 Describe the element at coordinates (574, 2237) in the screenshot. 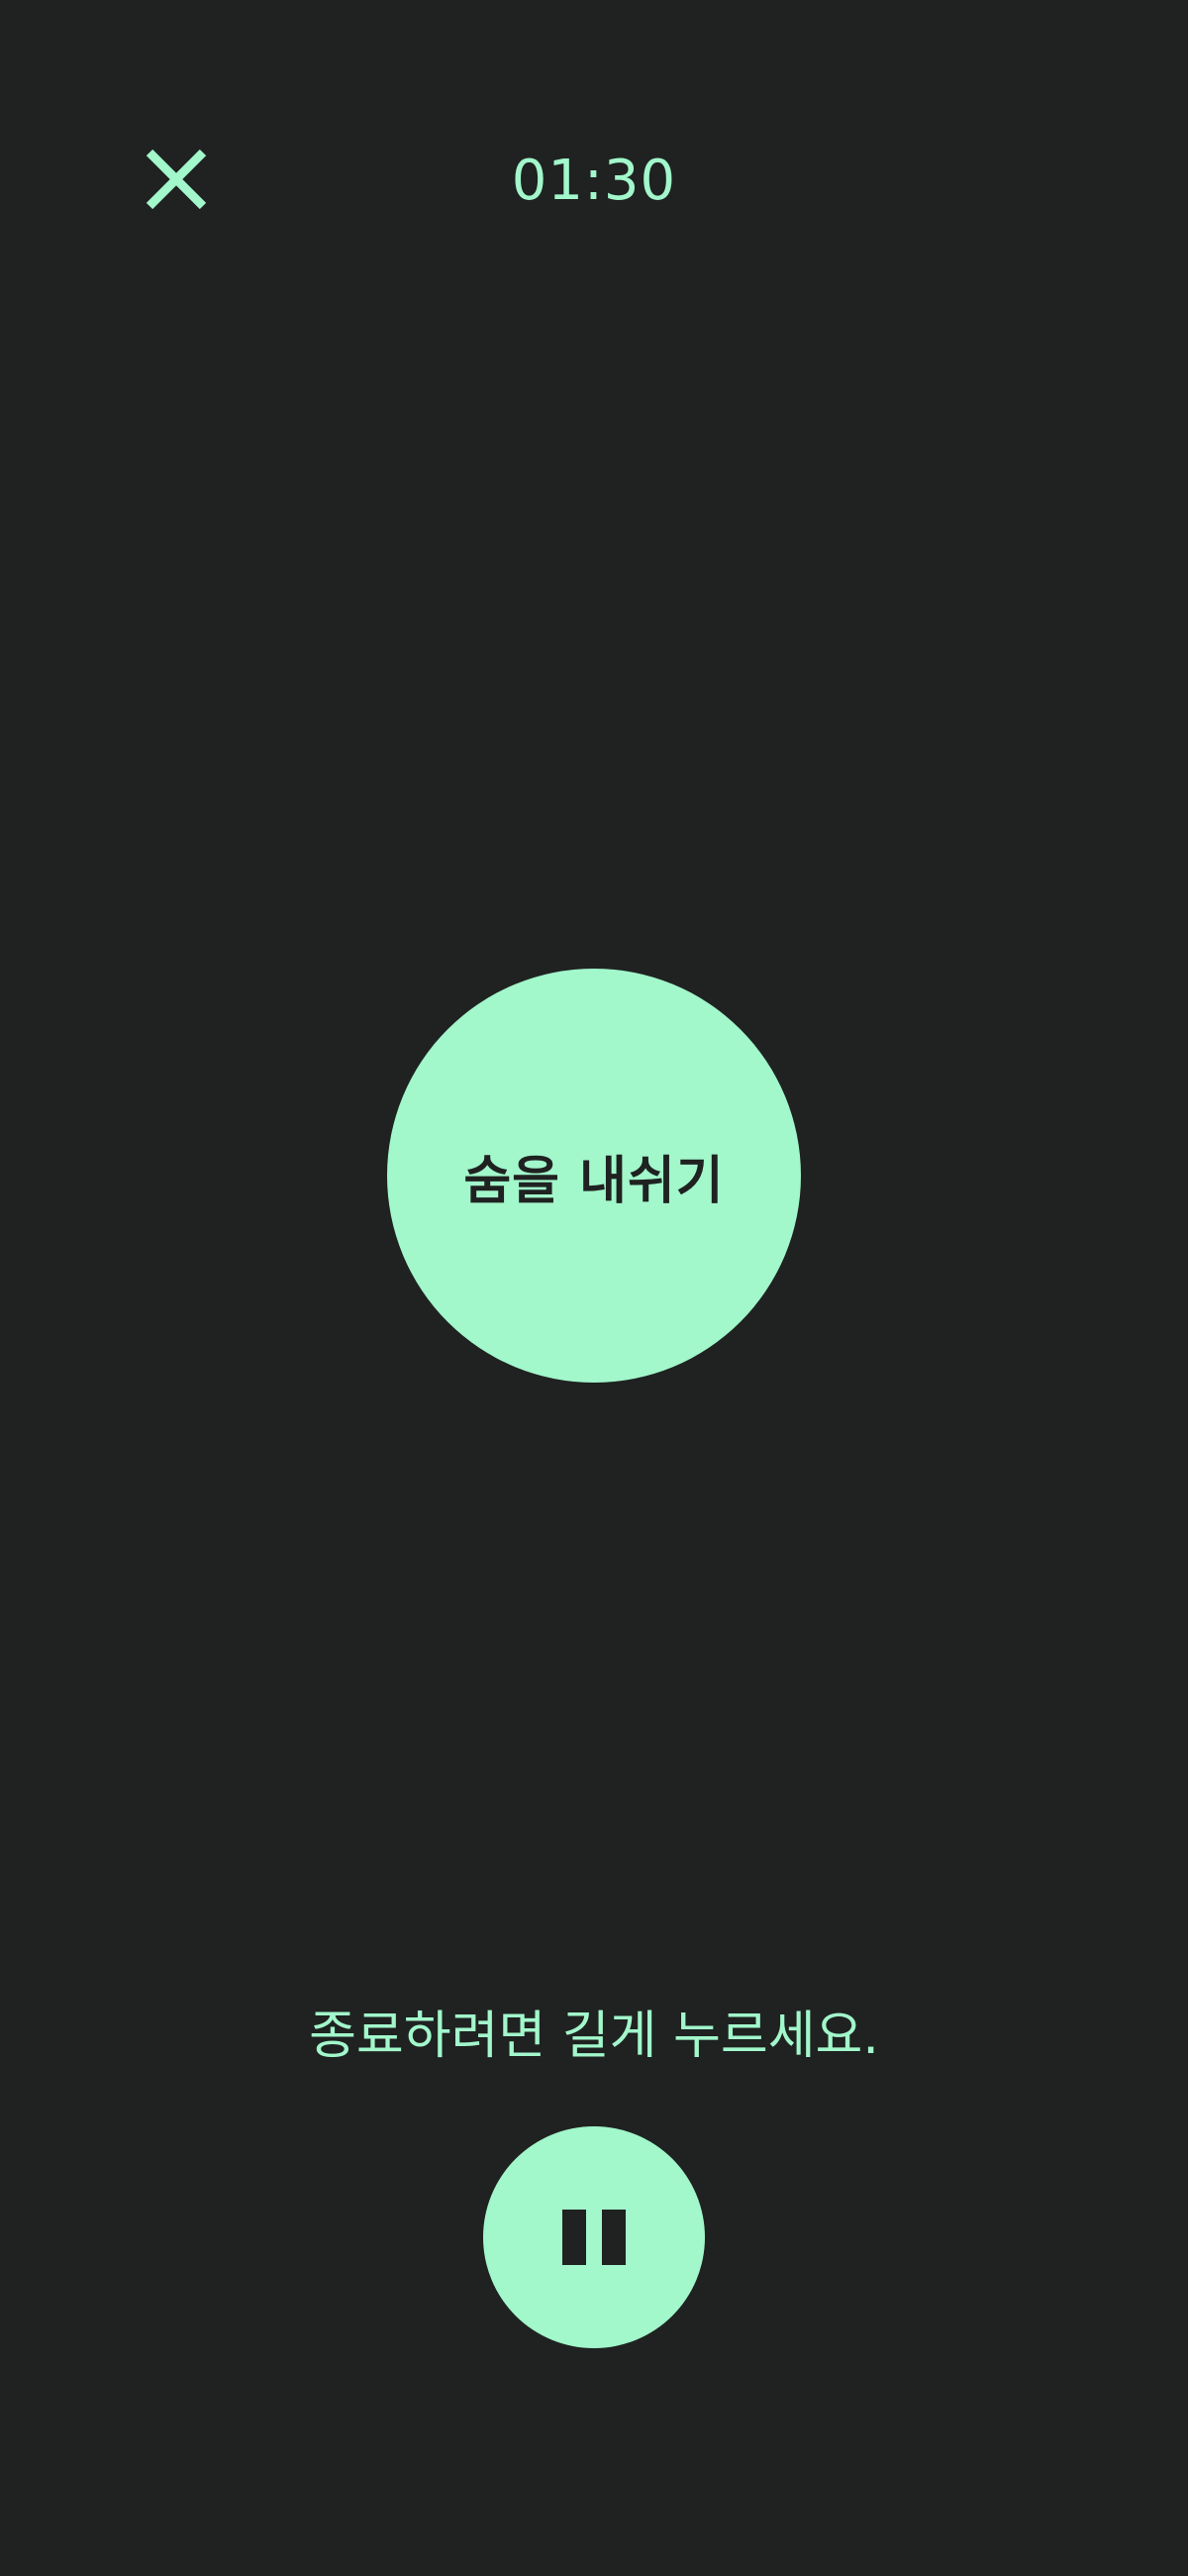

I see `pause-bar-left` at that location.